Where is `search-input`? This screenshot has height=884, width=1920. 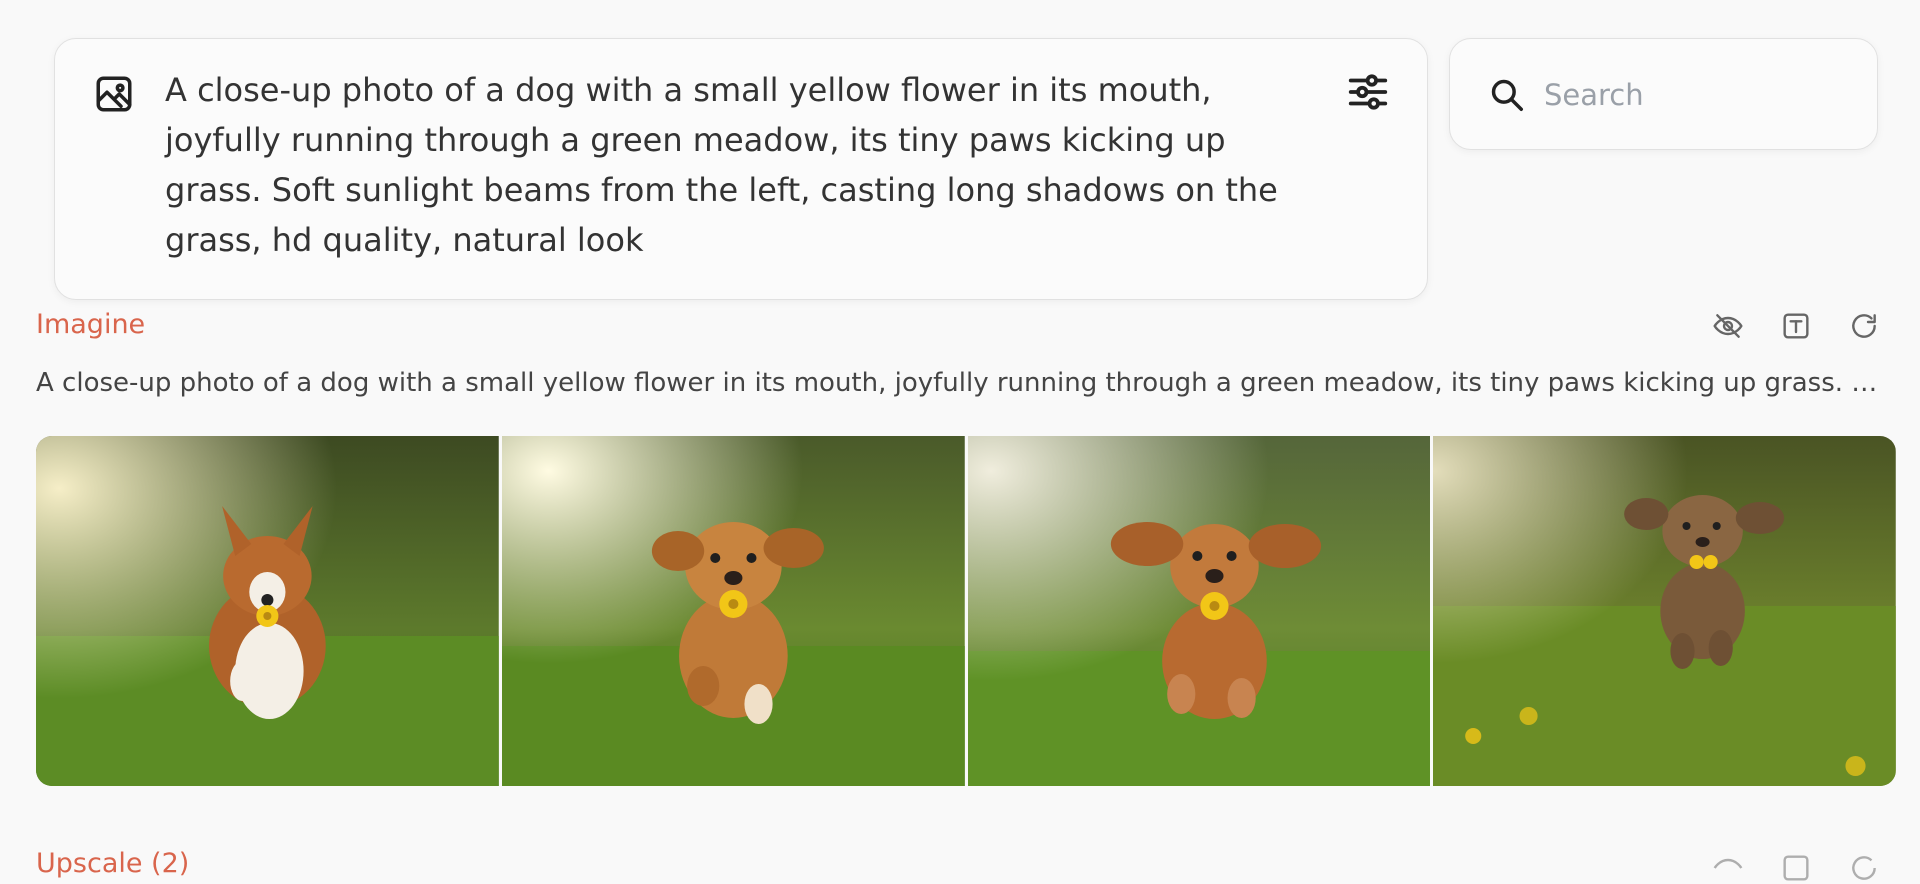
search-input is located at coordinates (1694, 95).